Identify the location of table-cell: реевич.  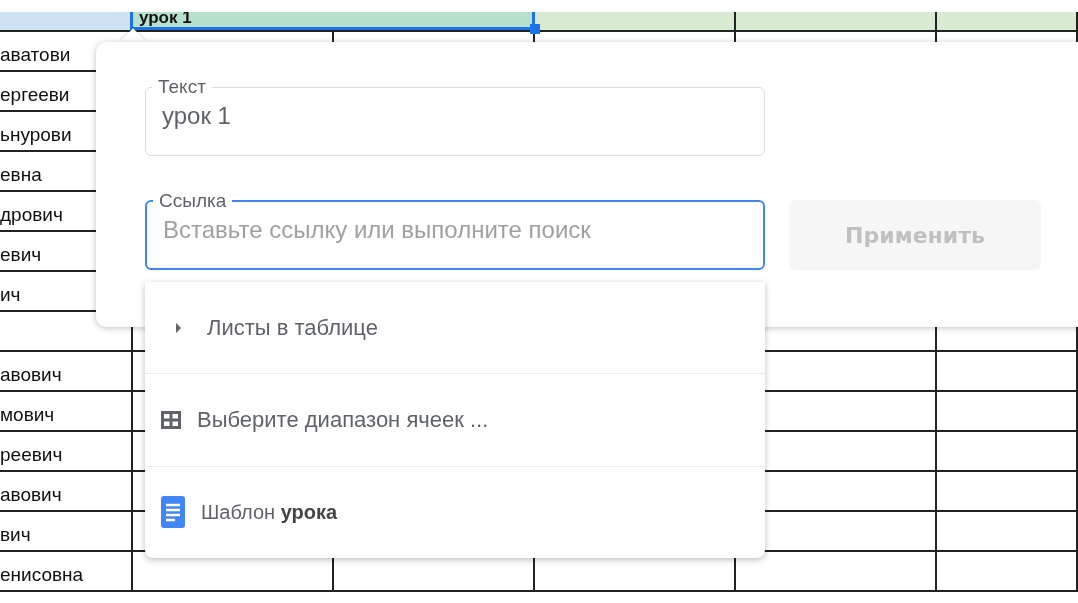
(66, 452).